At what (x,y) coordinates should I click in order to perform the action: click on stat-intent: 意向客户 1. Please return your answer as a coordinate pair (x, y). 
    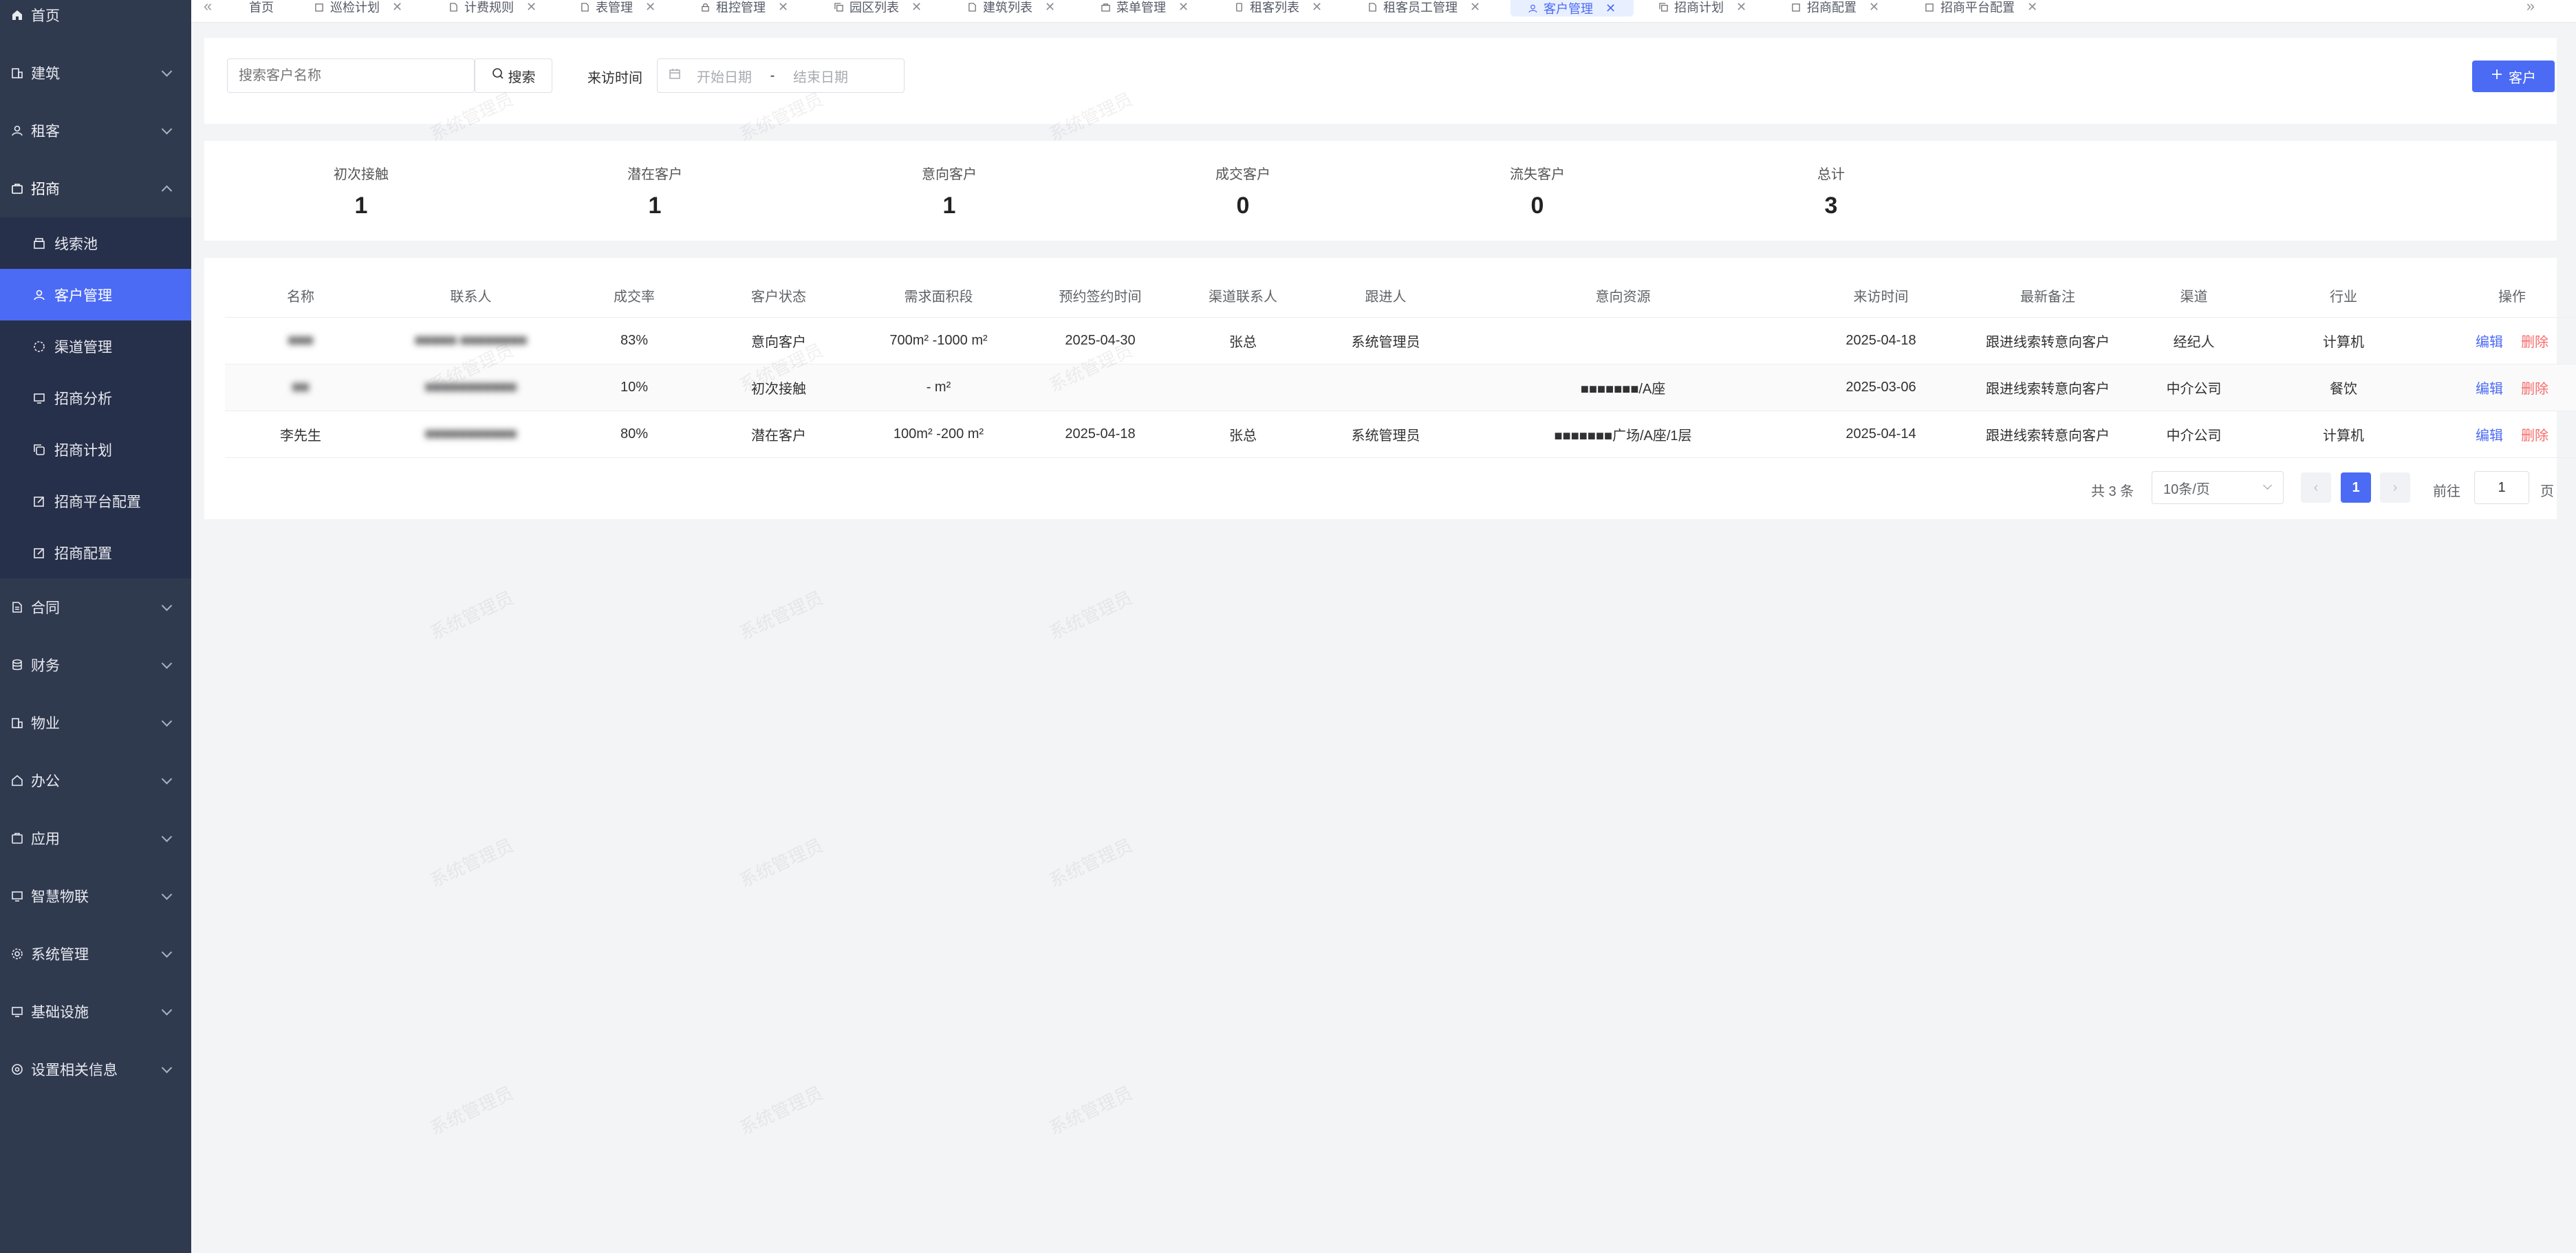
    Looking at the image, I should click on (949, 191).